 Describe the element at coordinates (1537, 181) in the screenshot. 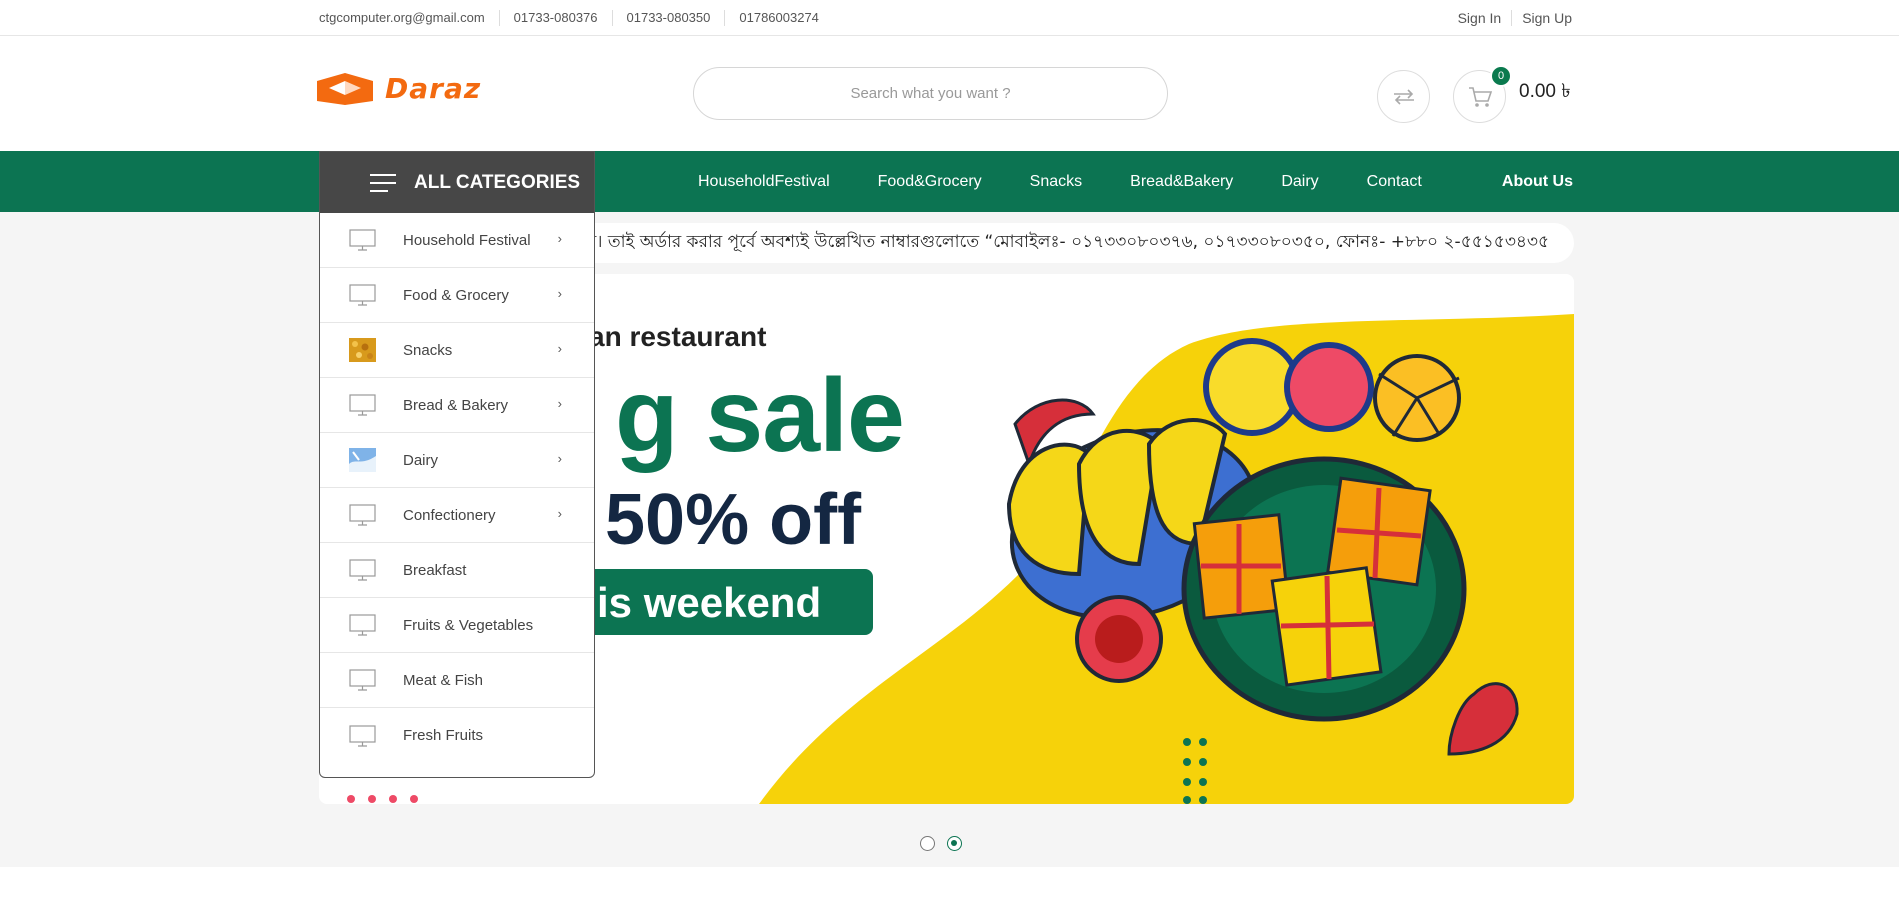

I see `nav-link-about-us: About Us` at that location.